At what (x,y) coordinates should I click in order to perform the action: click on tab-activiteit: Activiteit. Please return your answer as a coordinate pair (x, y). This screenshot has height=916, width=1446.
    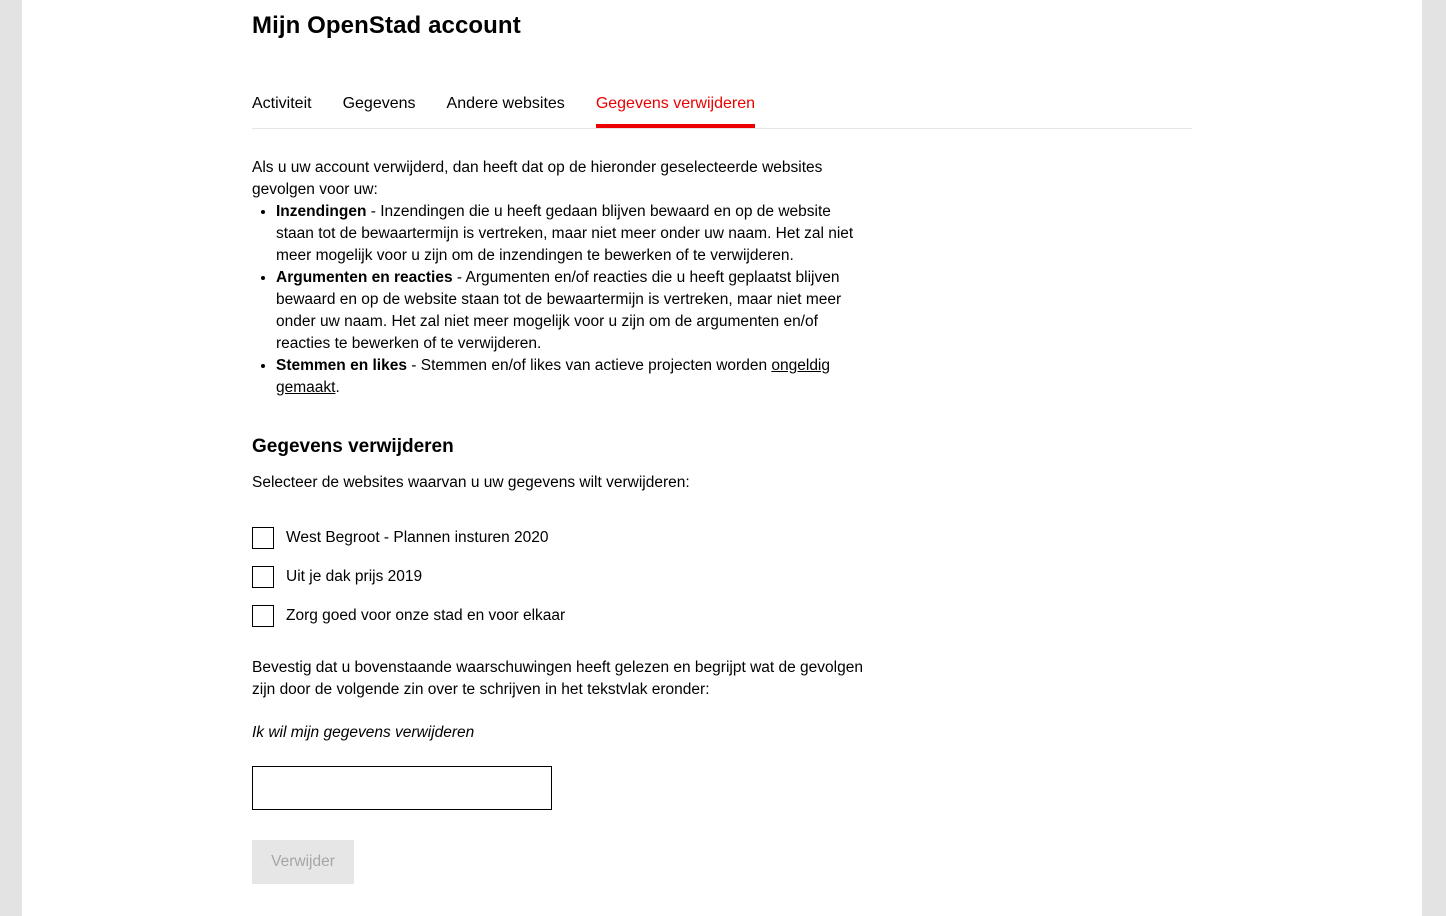
    Looking at the image, I should click on (282, 107).